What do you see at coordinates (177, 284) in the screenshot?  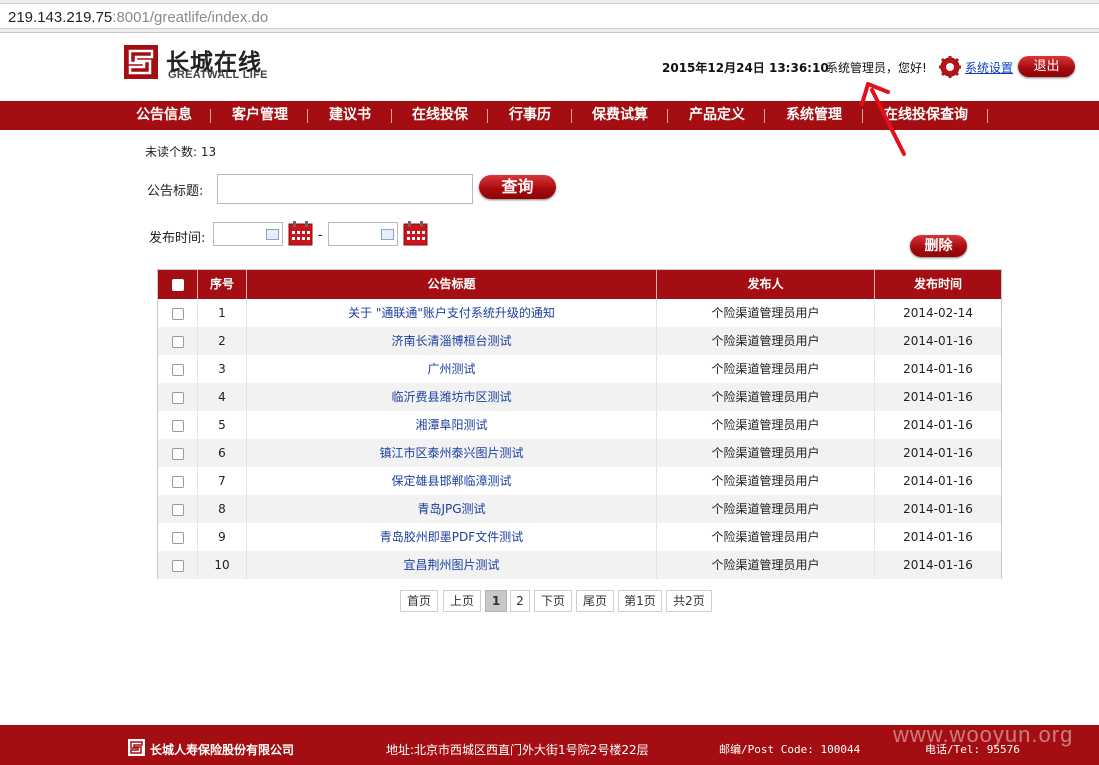 I see `select-all-checkbox` at bounding box center [177, 284].